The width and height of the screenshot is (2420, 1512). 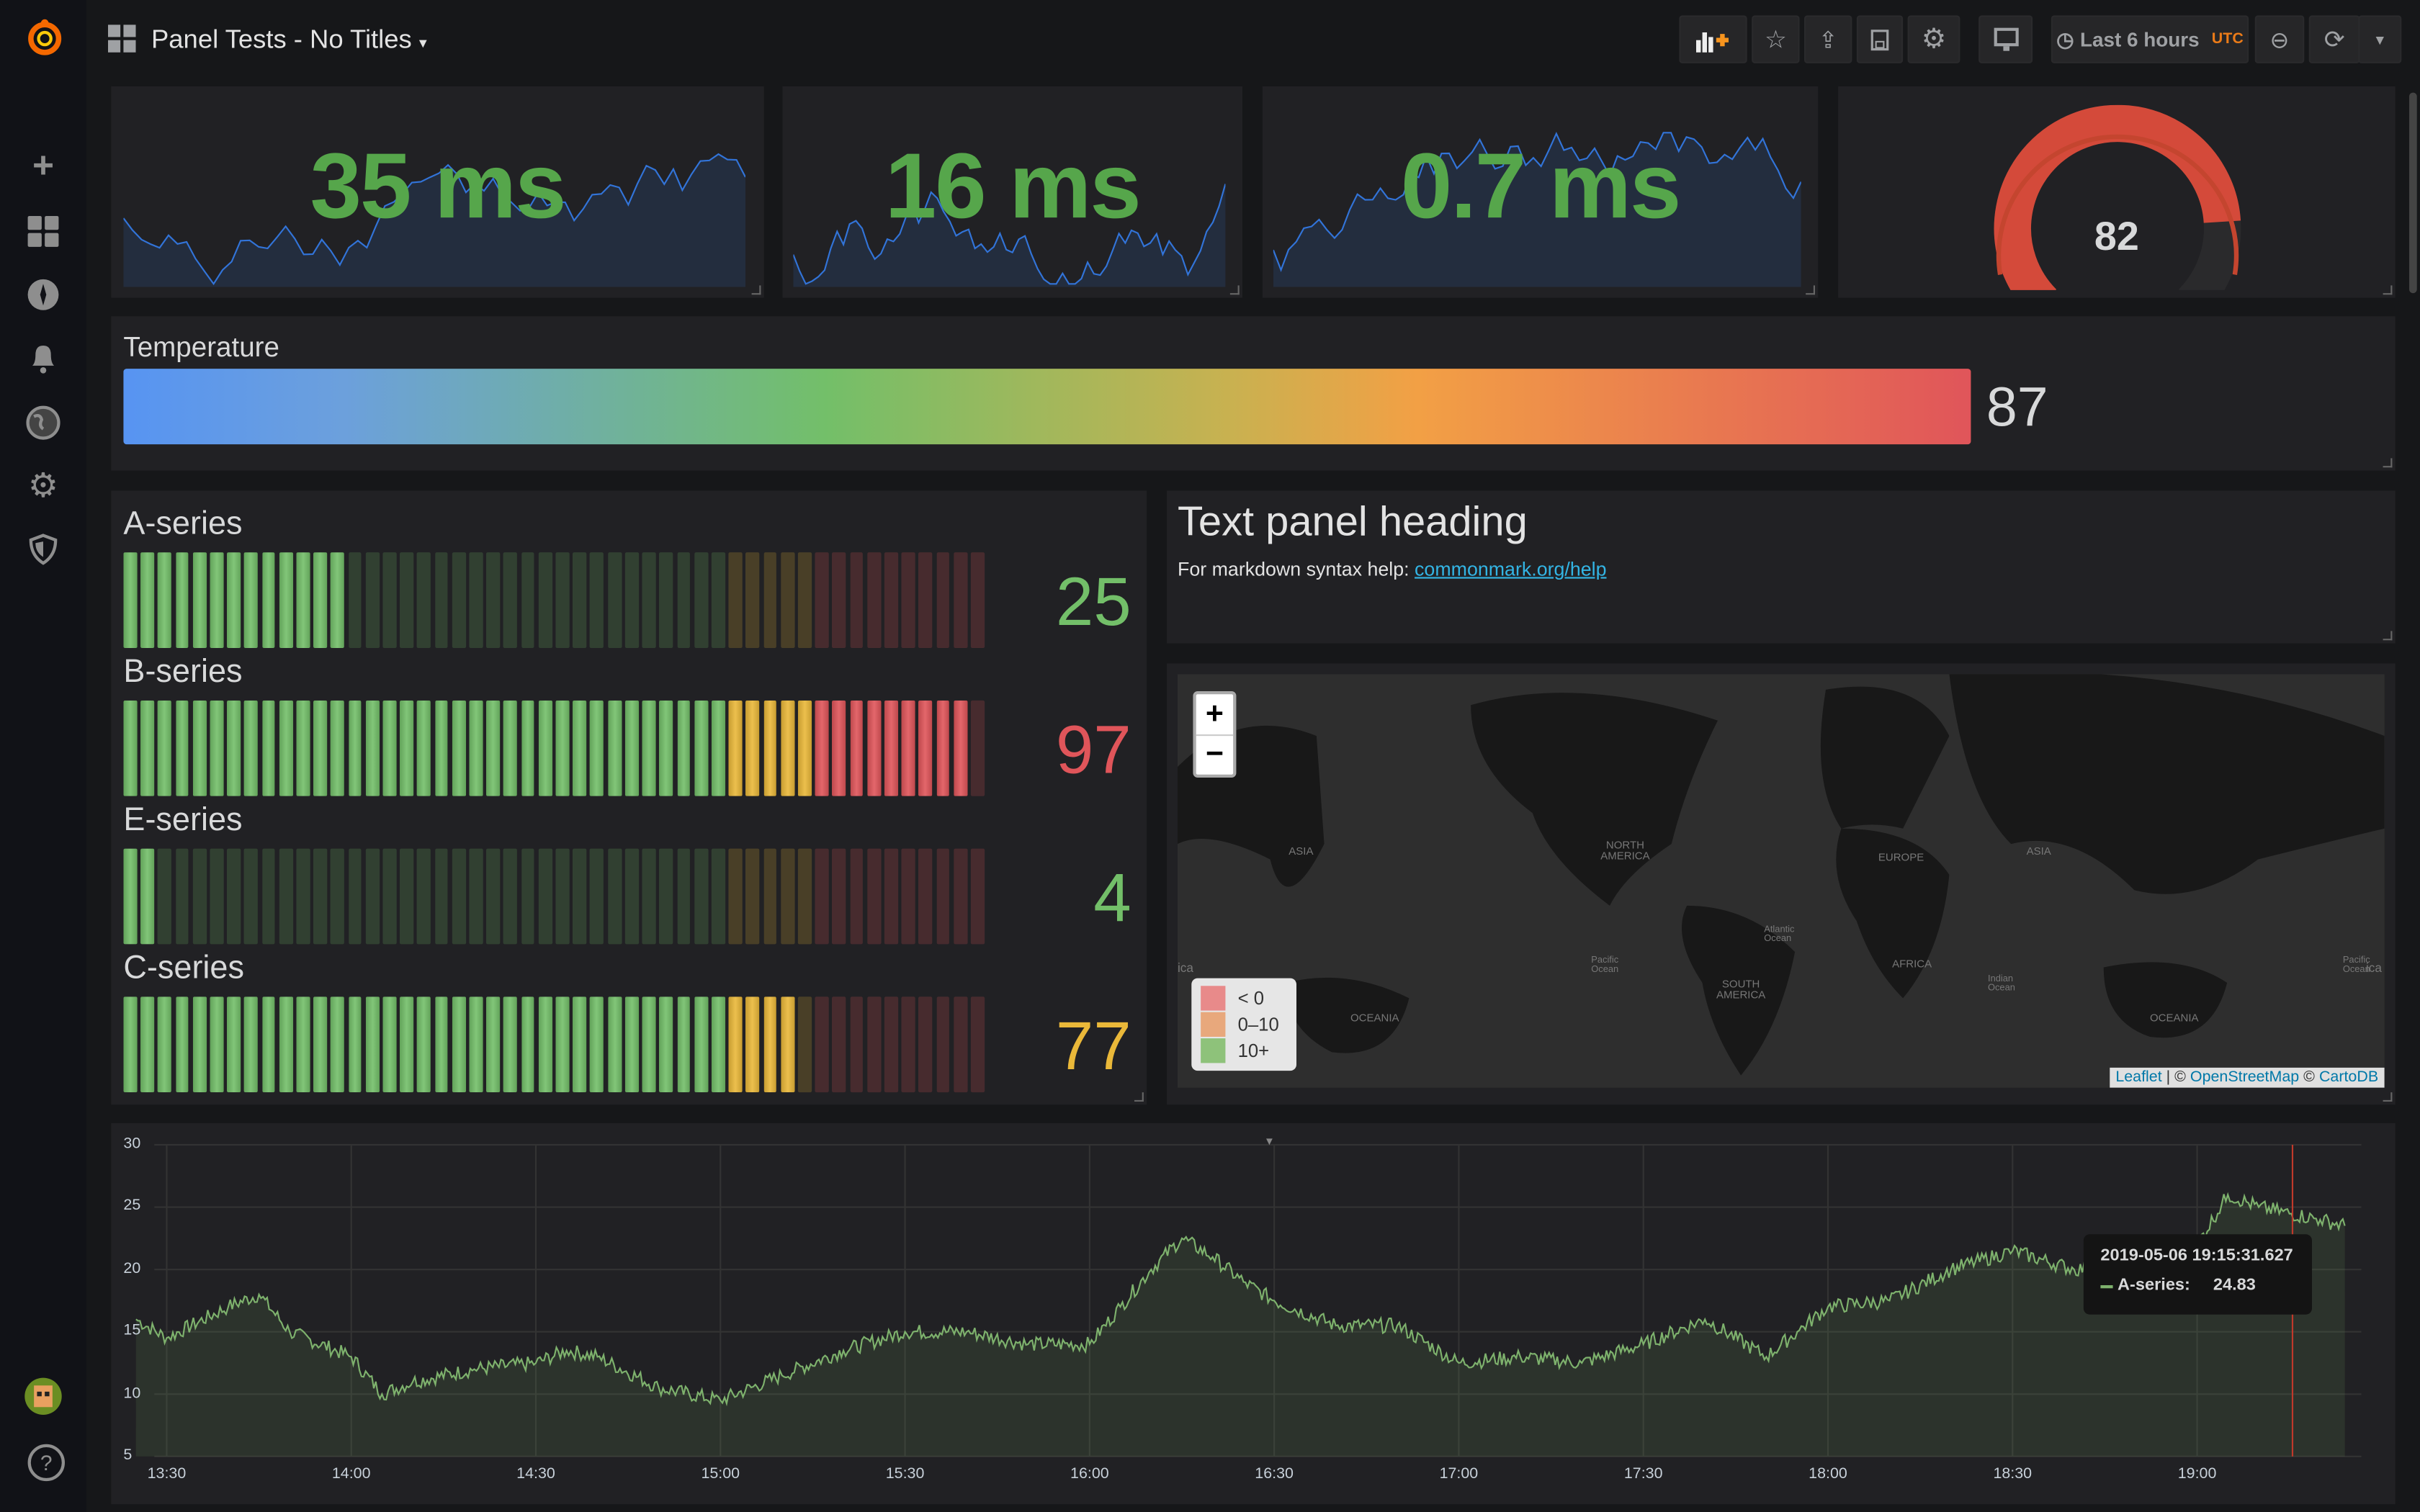 What do you see at coordinates (438, 192) in the screenshot?
I see `stat-panel: 35 ms` at bounding box center [438, 192].